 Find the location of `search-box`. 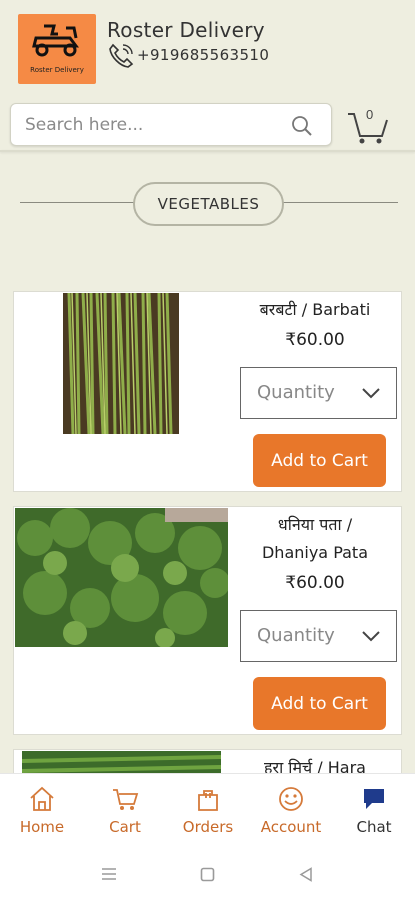

search-box is located at coordinates (171, 124).